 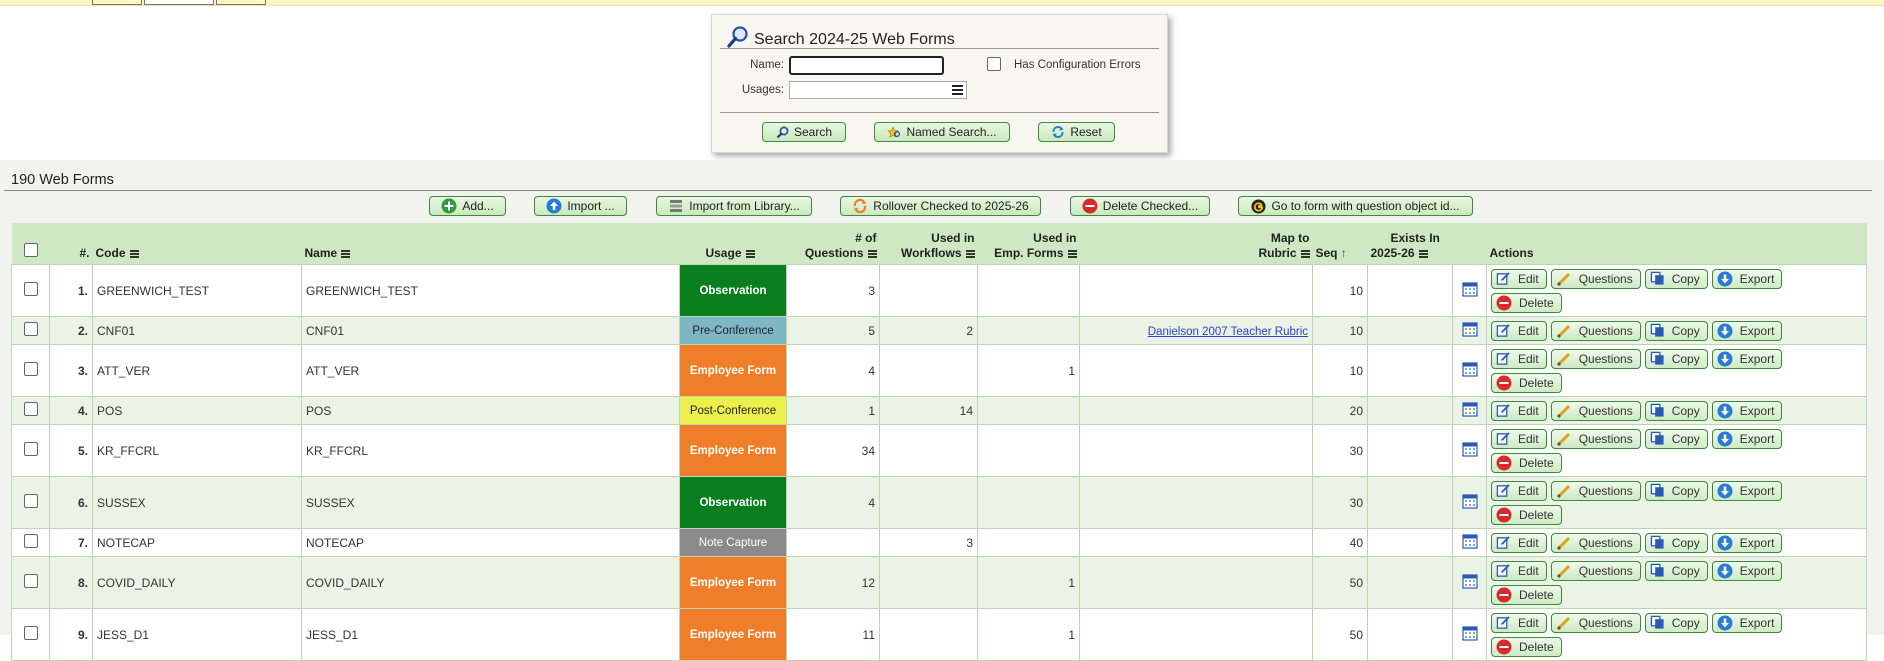 I want to click on sort-ascending-icon: ↑, so click(x=1344, y=253).